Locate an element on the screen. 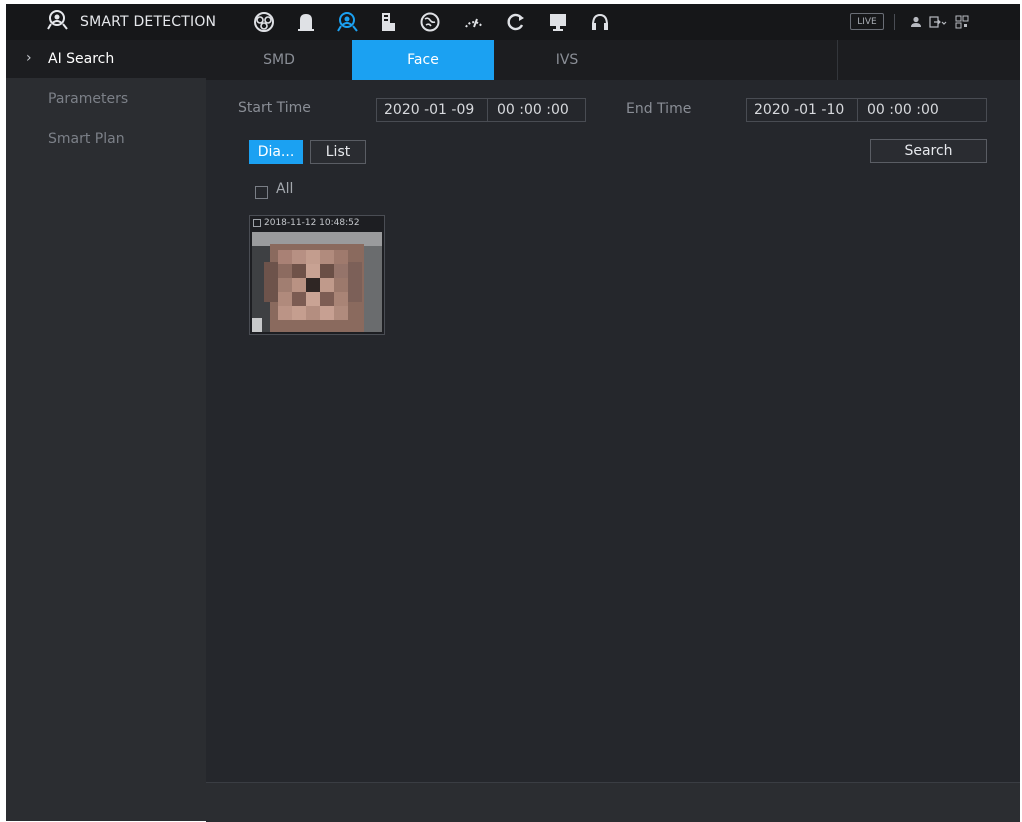 The image size is (1022, 822). sidebar-item-label: Smart Plan is located at coordinates (86, 139).